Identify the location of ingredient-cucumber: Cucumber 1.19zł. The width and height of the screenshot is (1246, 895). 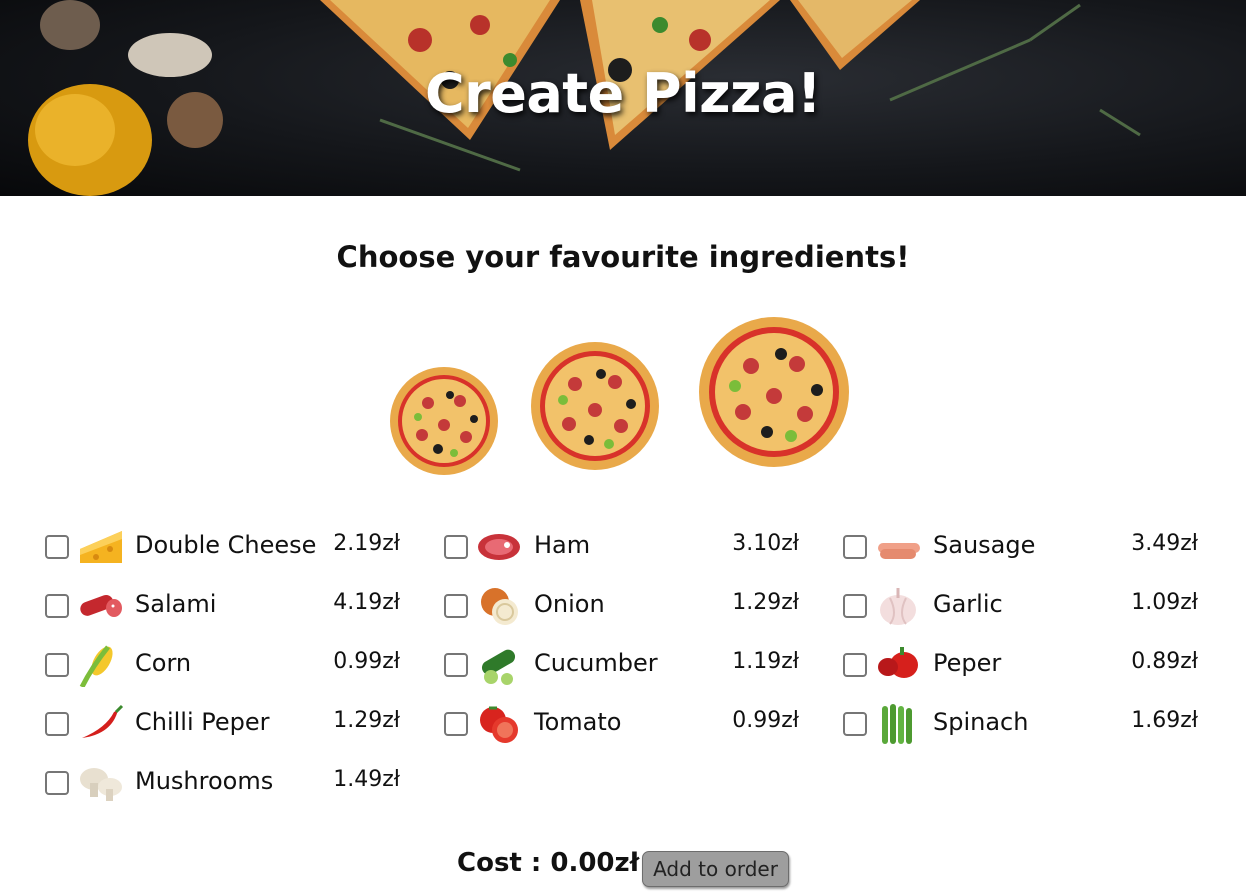
(621, 666).